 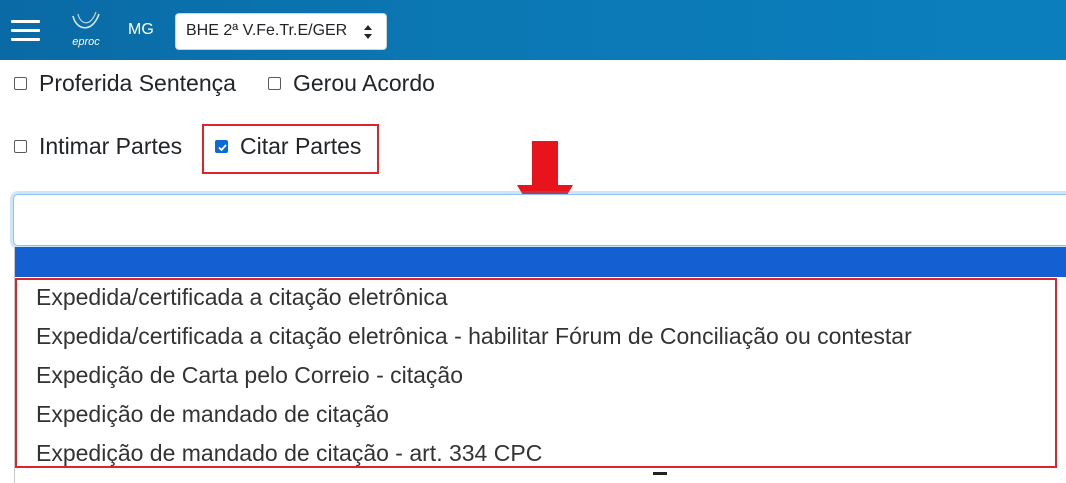 I want to click on hamburger-menu-icon, so click(x=25, y=31).